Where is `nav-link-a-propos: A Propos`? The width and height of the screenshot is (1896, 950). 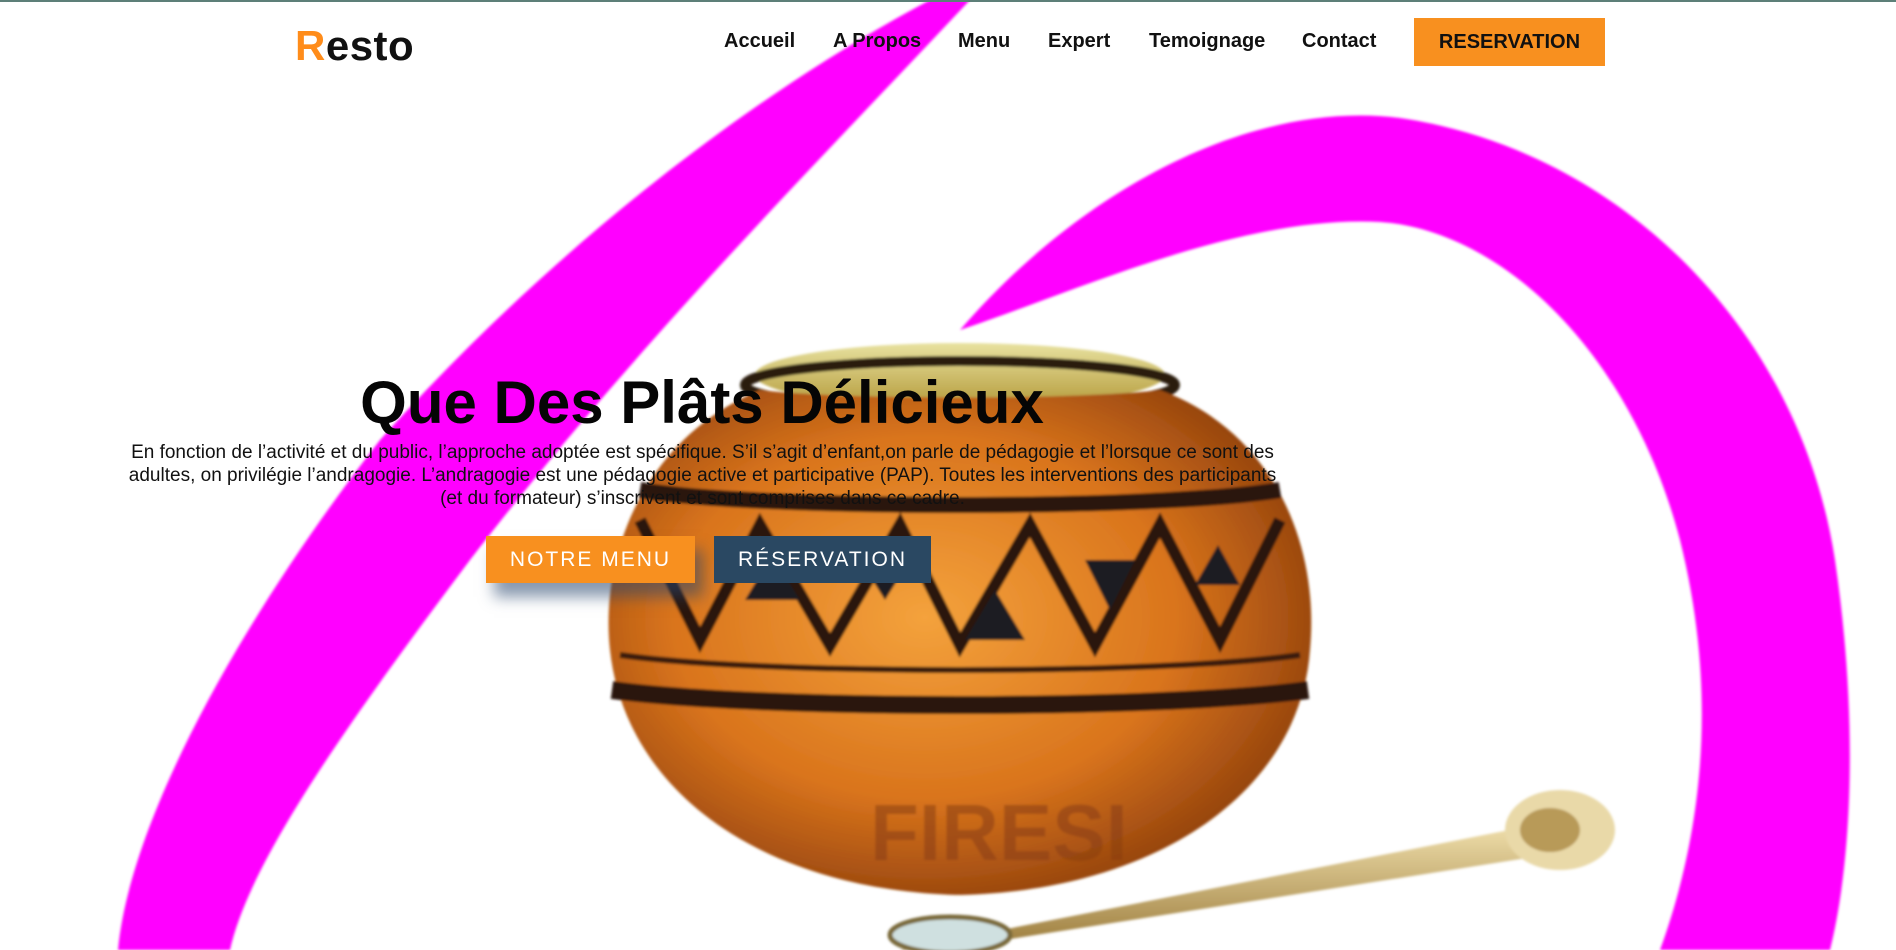
nav-link-a-propos: A Propos is located at coordinates (877, 41).